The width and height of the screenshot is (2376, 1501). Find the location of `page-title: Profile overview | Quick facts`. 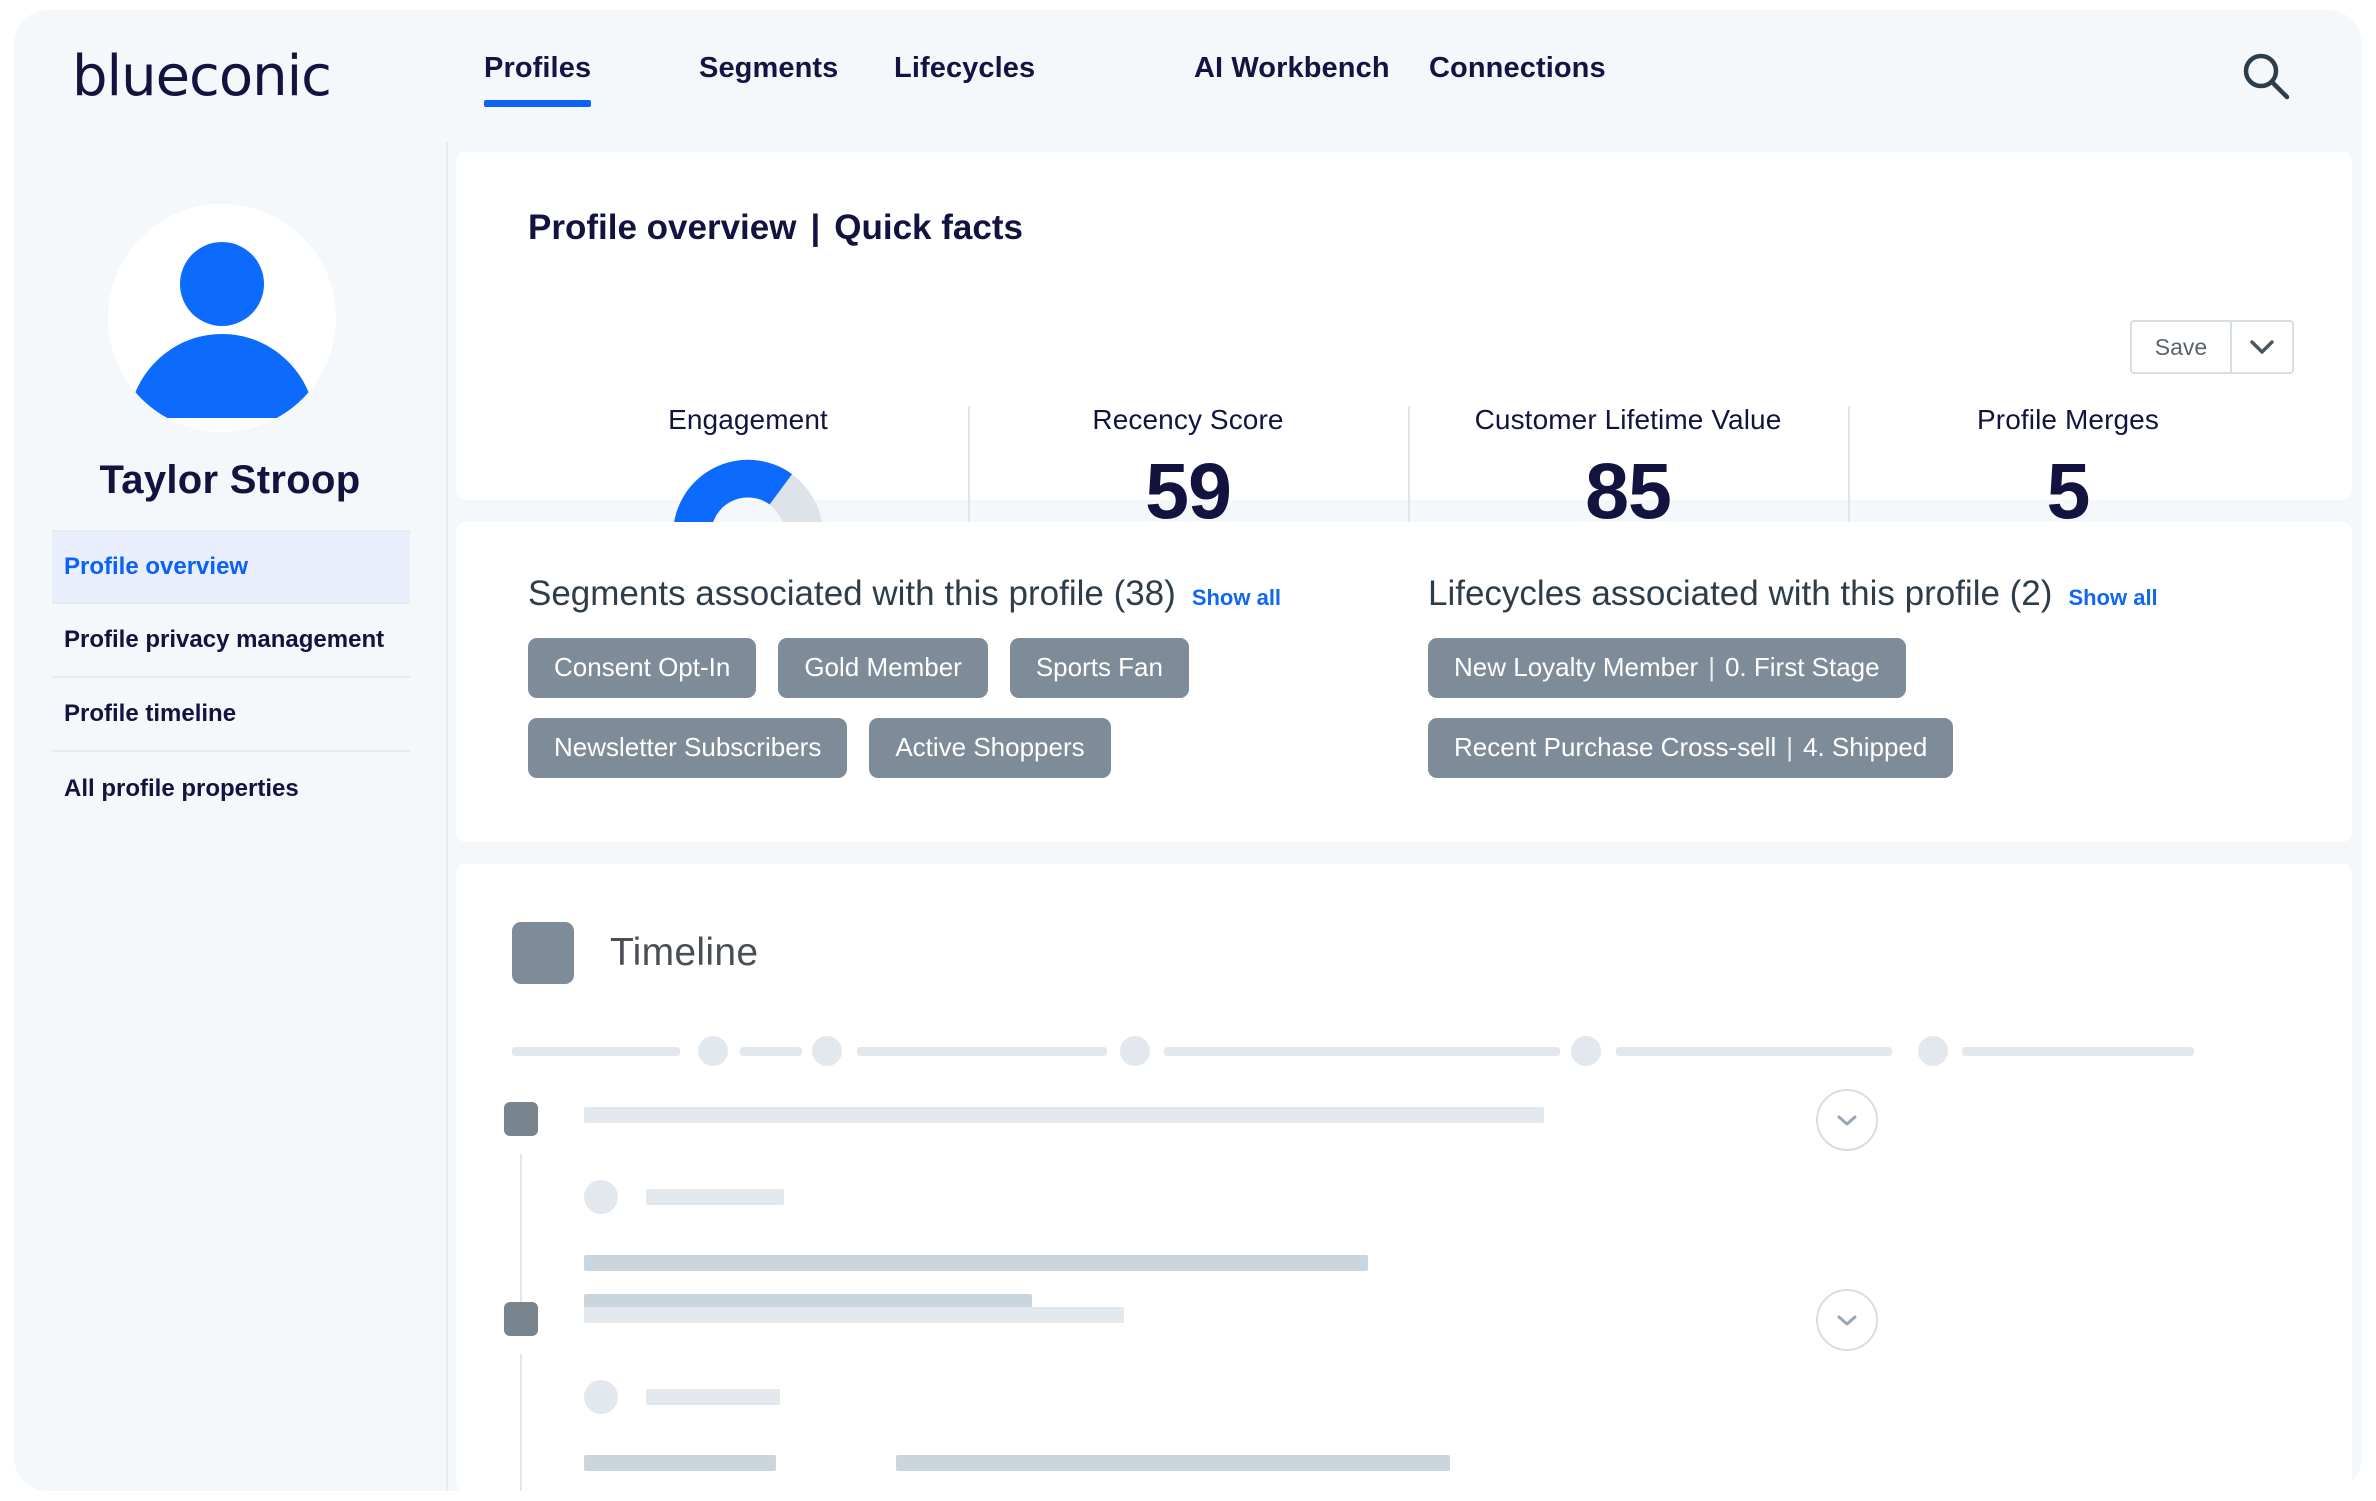

page-title: Profile overview | Quick facts is located at coordinates (775, 228).